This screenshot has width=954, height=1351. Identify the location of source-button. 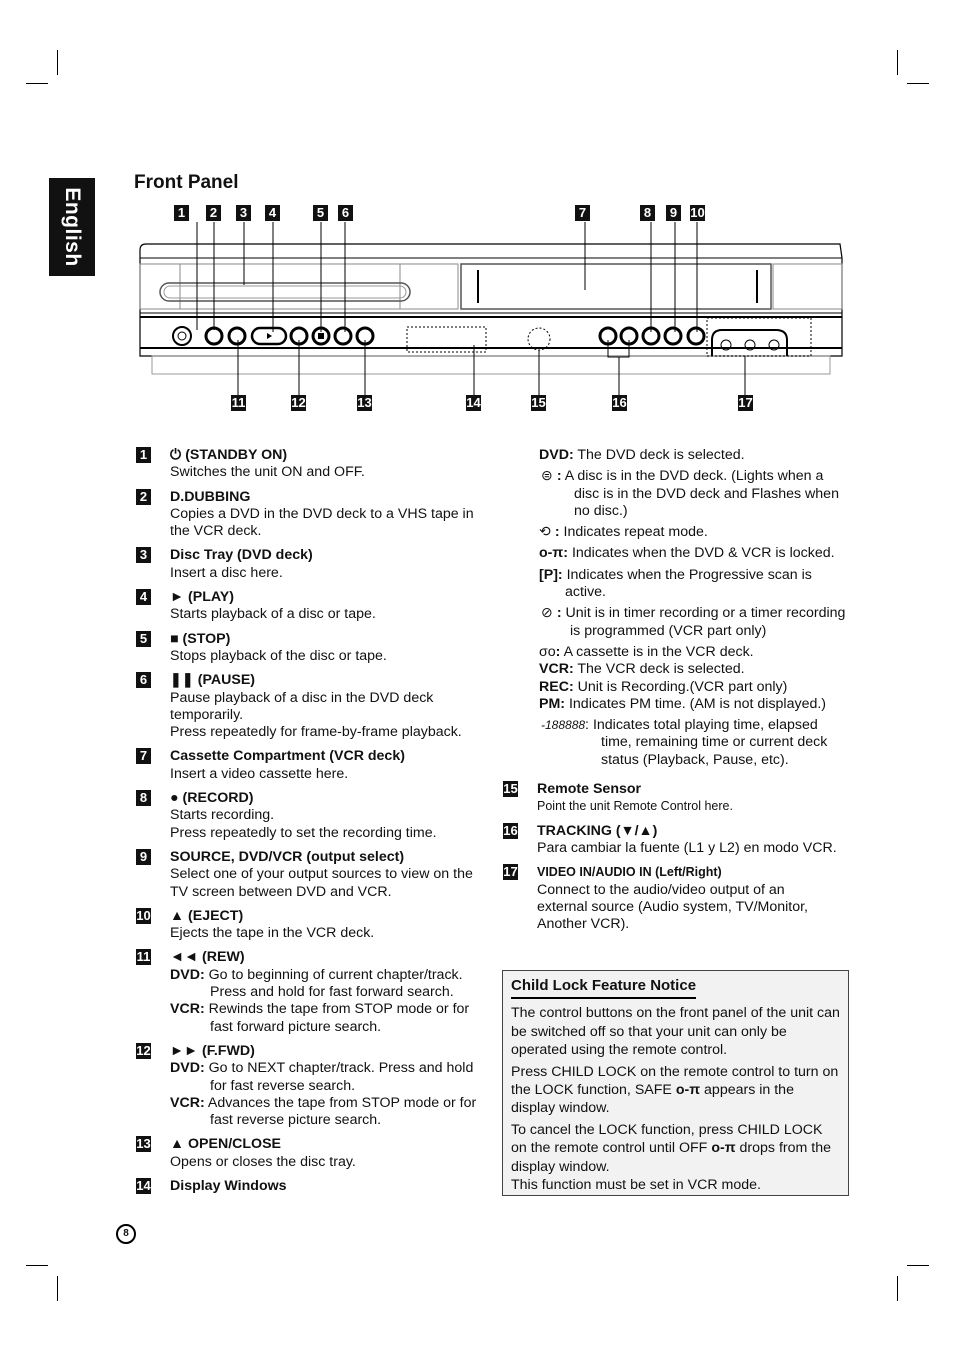
(673, 336).